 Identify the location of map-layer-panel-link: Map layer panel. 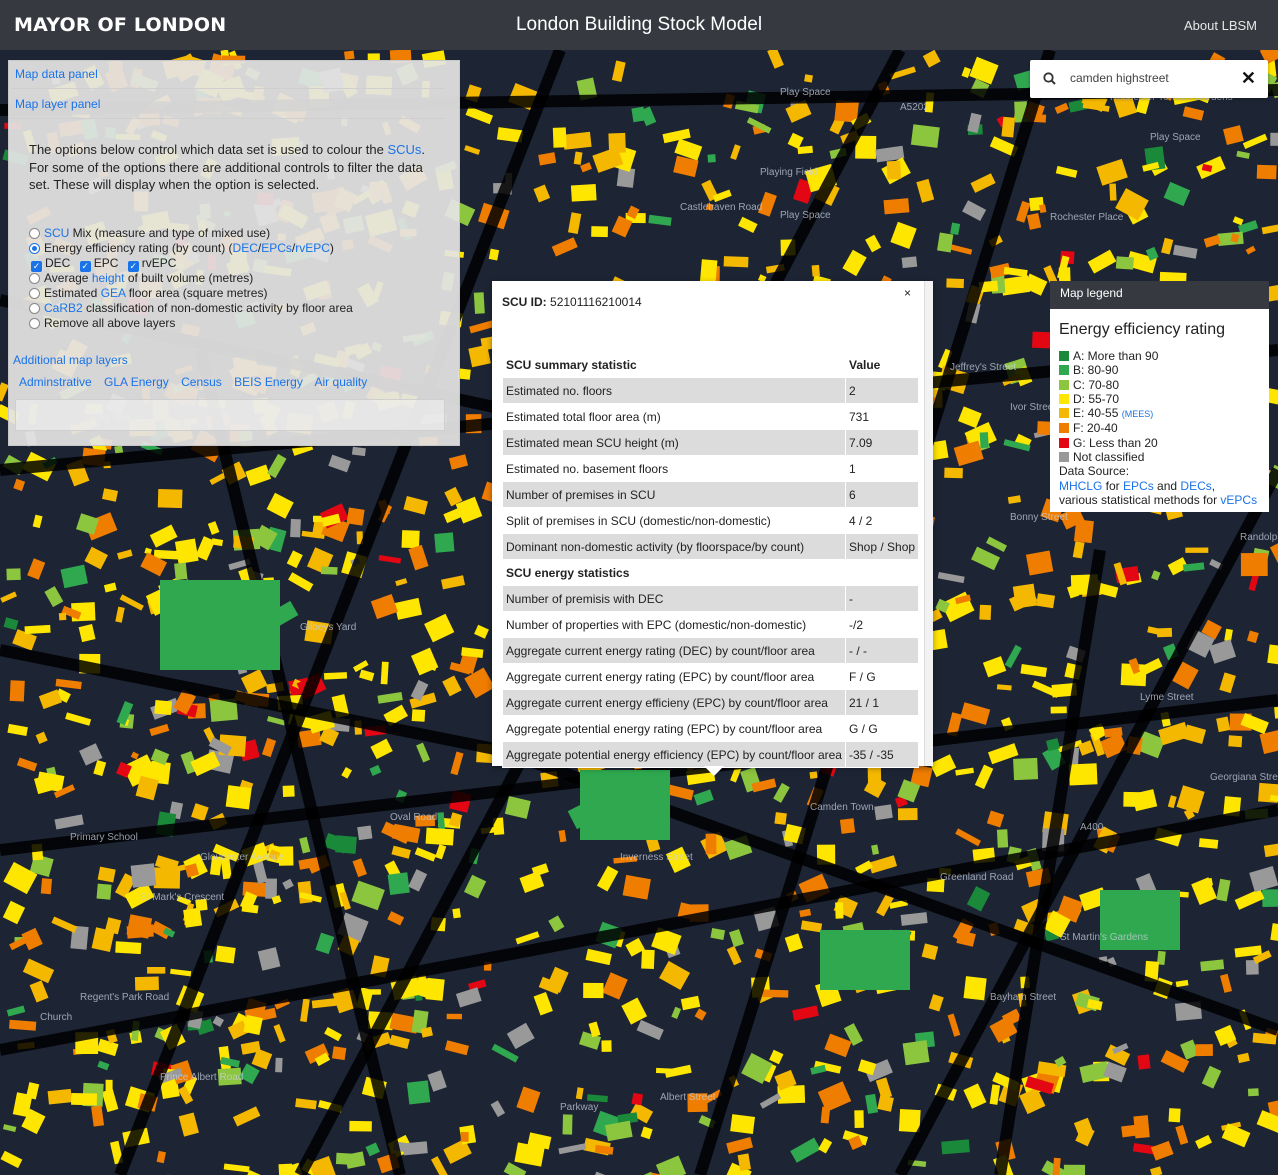
(57, 104).